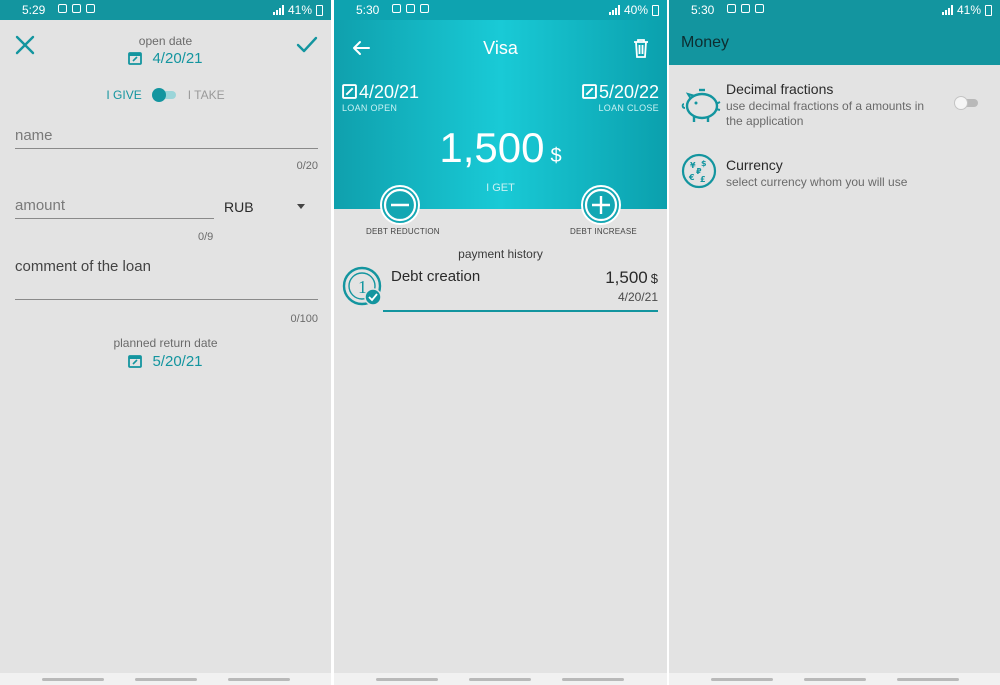 Image resolution: width=1000 pixels, height=685 pixels. Describe the element at coordinates (362, 286) in the screenshot. I see `numbered-coin-check-icon: 1` at that location.